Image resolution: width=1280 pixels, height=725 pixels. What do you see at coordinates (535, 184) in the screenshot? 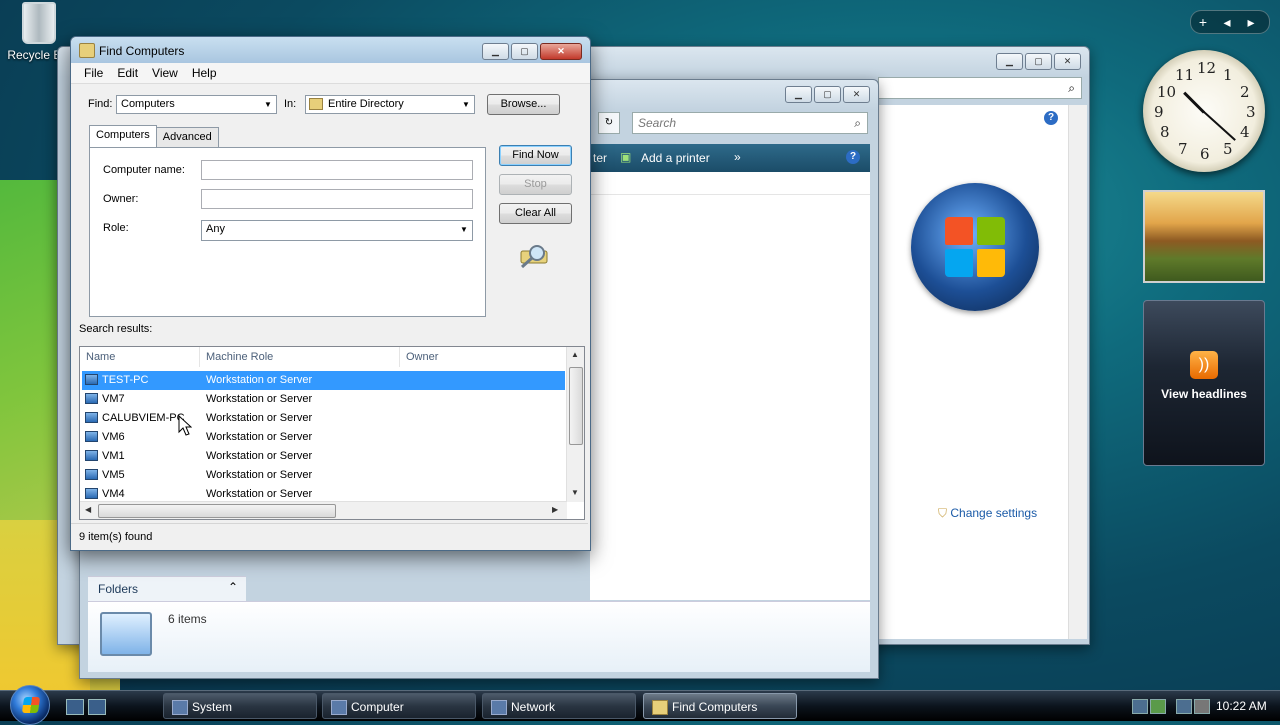
I see `stop-button: Stop` at bounding box center [535, 184].